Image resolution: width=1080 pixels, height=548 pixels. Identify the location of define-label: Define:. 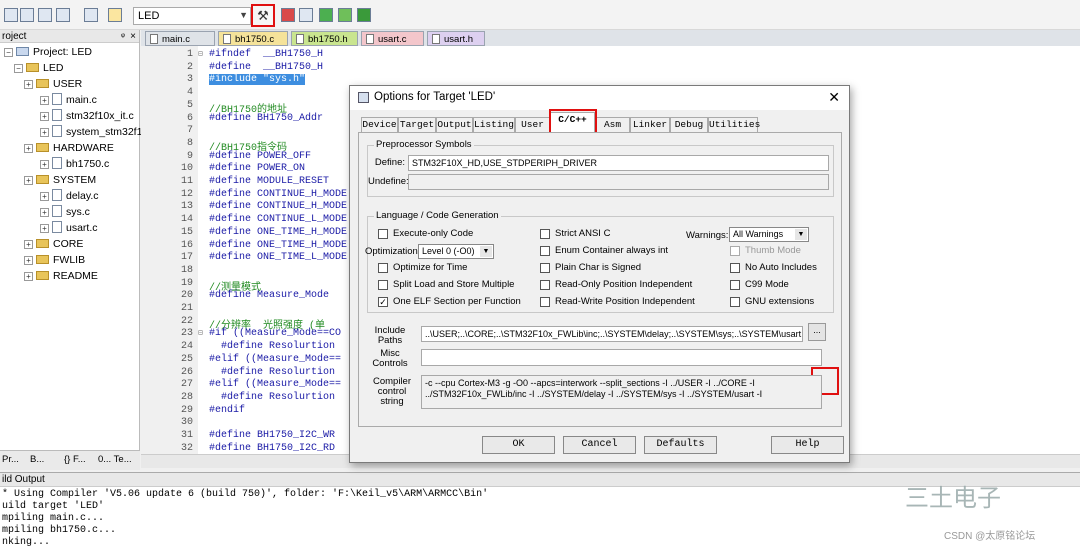
(389, 162).